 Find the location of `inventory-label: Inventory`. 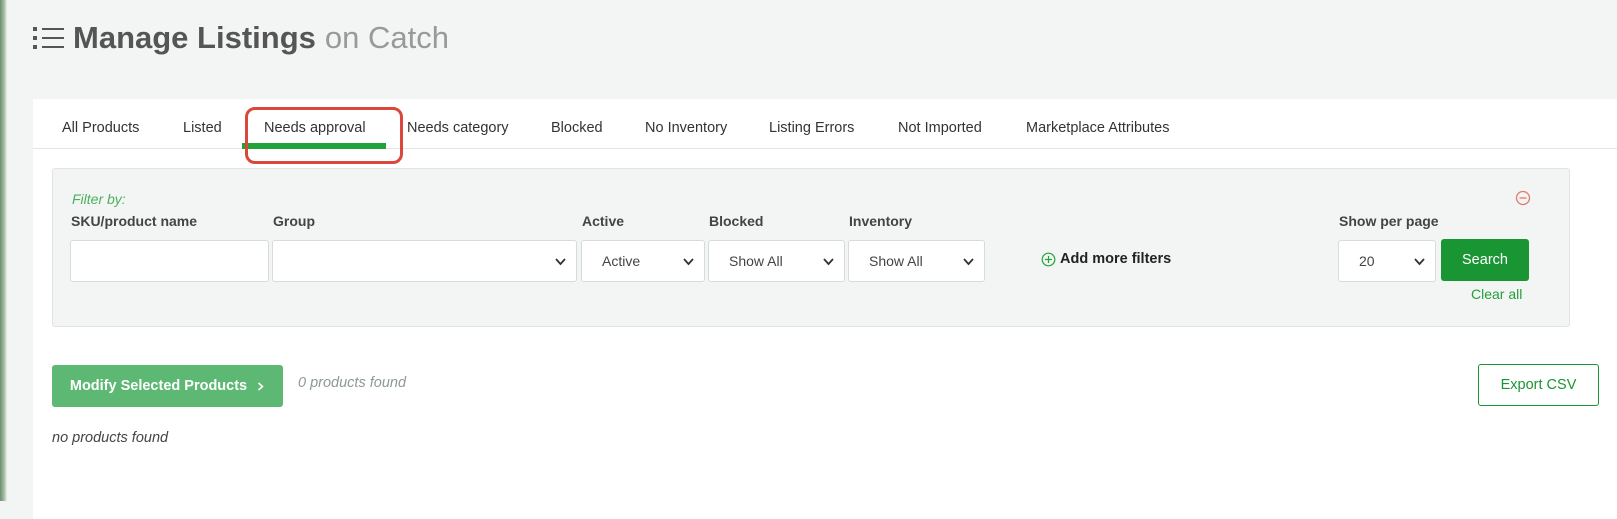

inventory-label: Inventory is located at coordinates (881, 221).